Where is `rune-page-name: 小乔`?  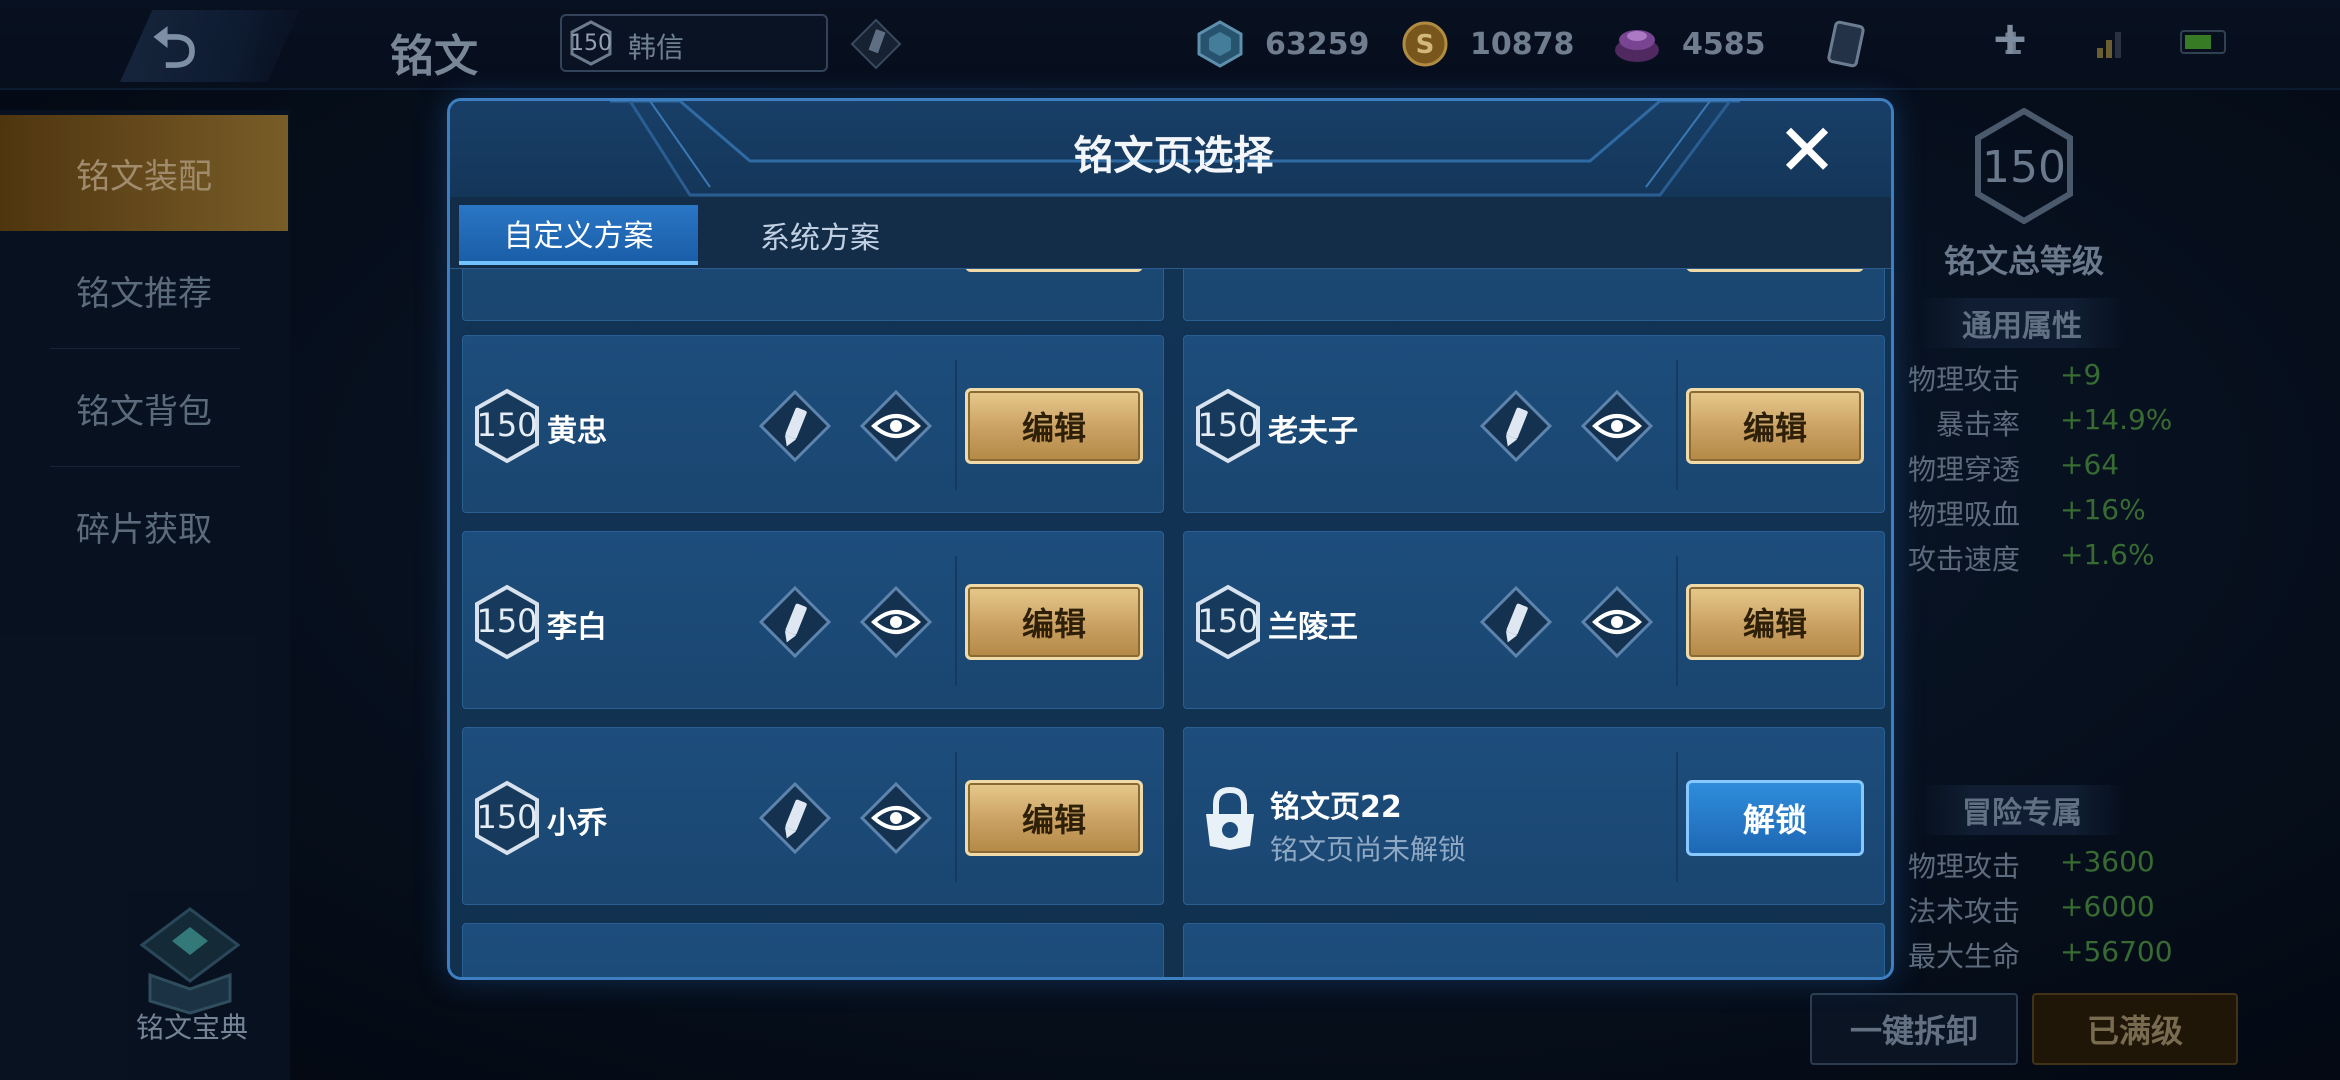
rune-page-name: 小乔 is located at coordinates (577, 823).